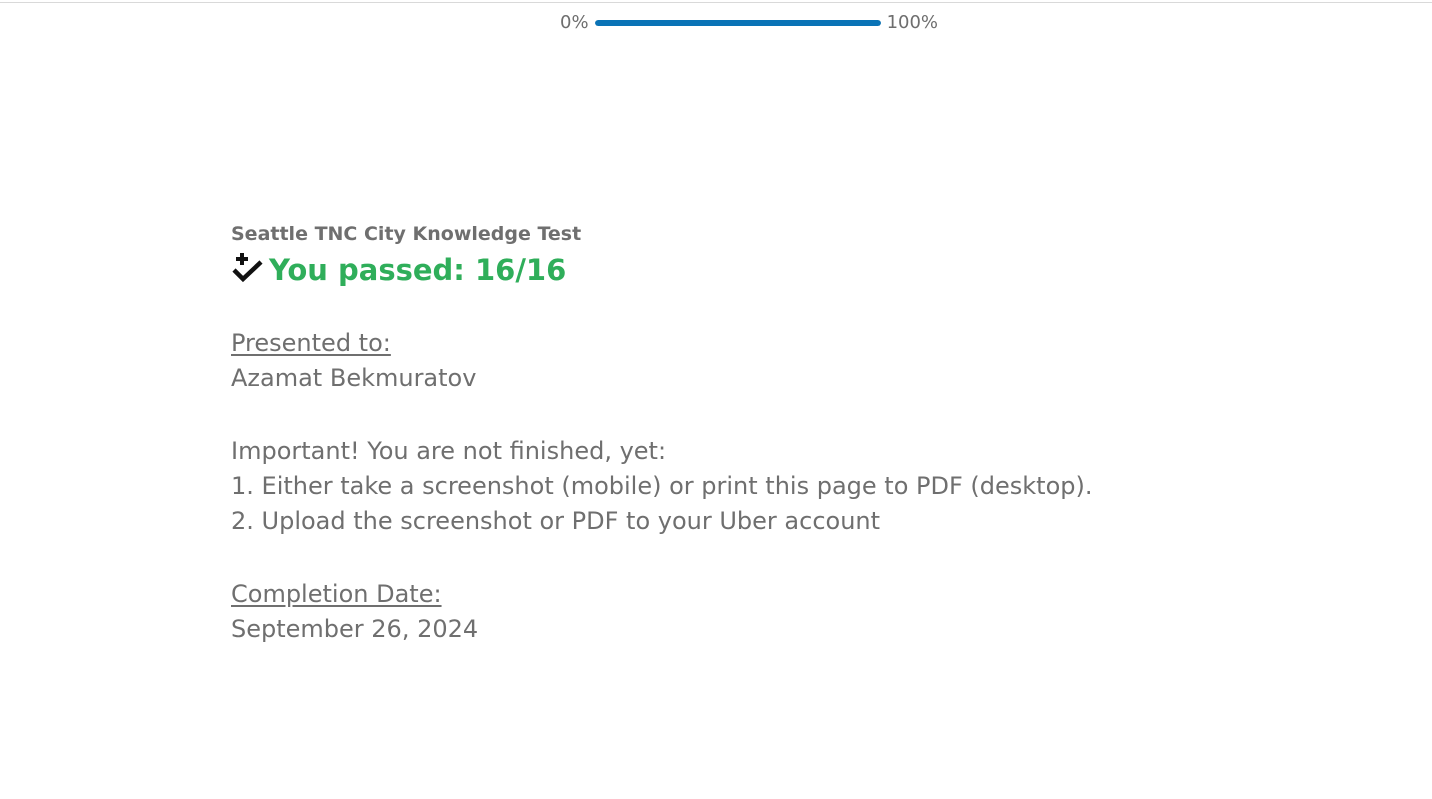 The height and width of the screenshot is (799, 1432). I want to click on completion-section: Completion Date: September 26, 2024, so click(731, 612).